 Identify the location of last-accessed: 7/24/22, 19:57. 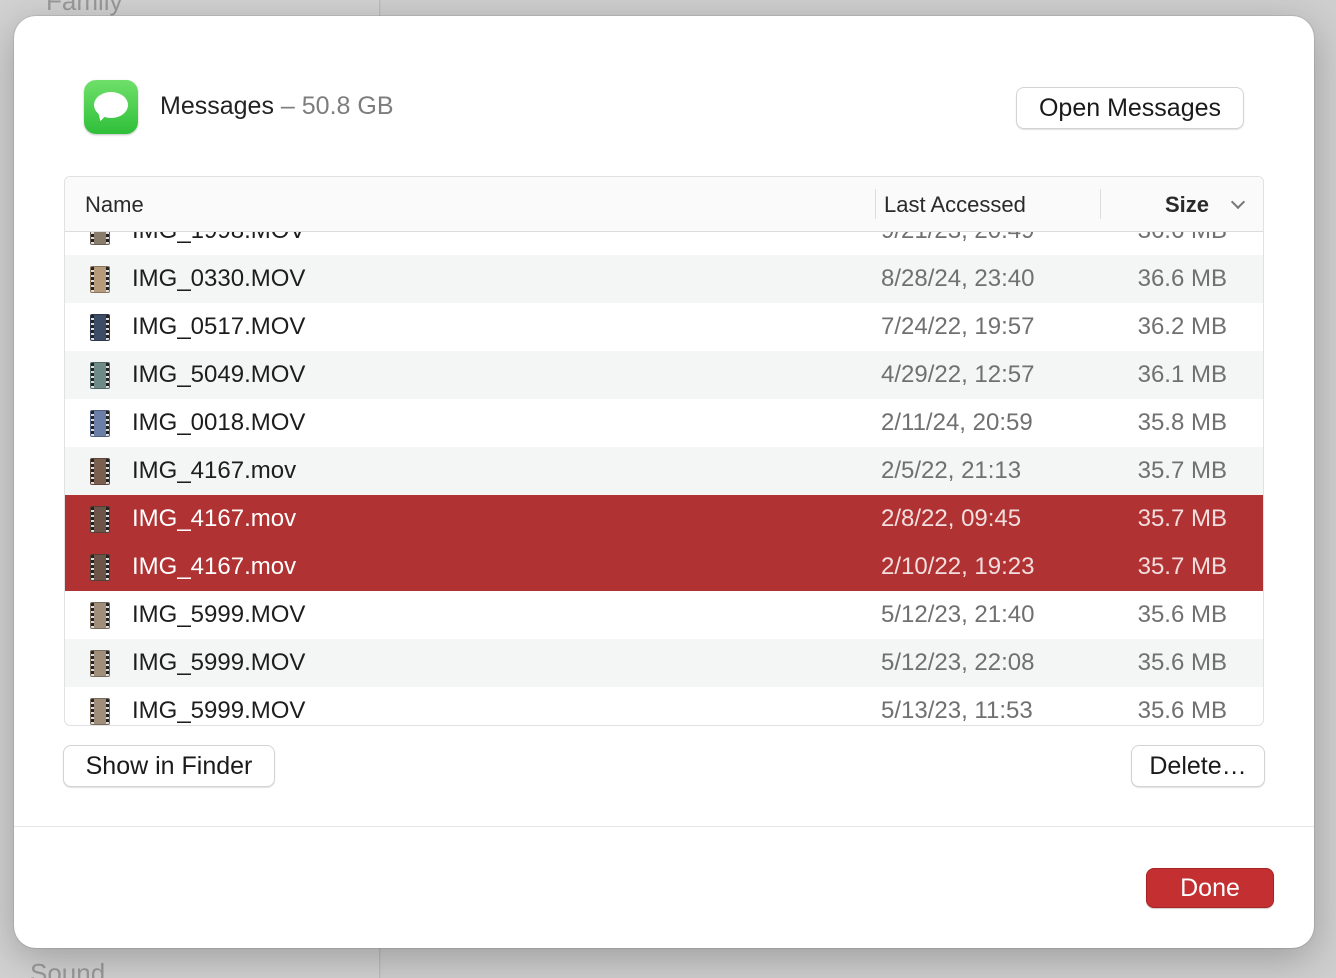
(958, 326).